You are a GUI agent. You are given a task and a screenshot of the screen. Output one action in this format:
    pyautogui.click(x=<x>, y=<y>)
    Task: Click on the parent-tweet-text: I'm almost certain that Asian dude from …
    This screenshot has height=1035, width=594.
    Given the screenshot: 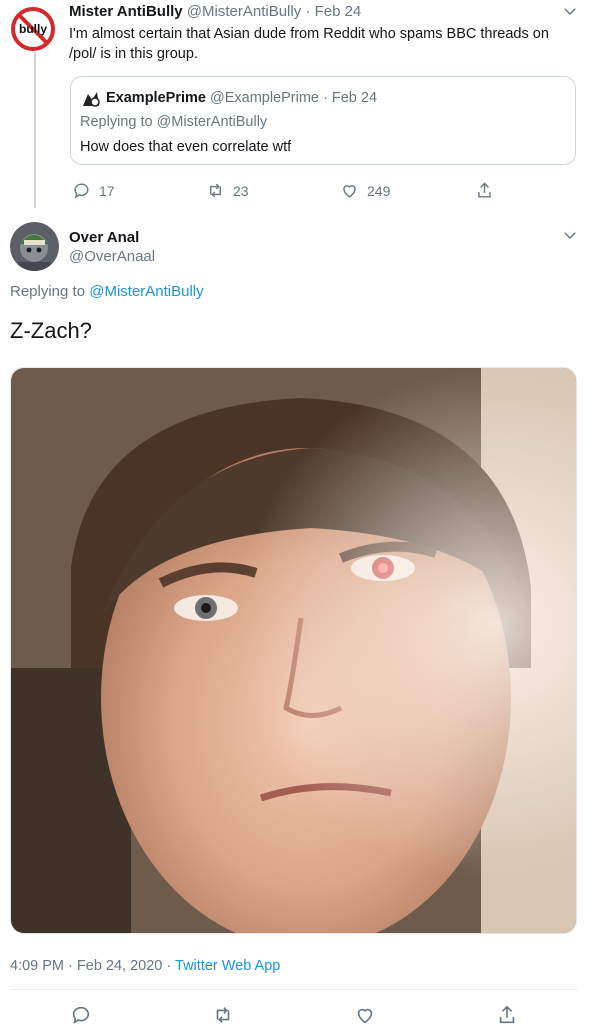 What is the action you would take?
    pyautogui.click(x=309, y=44)
    